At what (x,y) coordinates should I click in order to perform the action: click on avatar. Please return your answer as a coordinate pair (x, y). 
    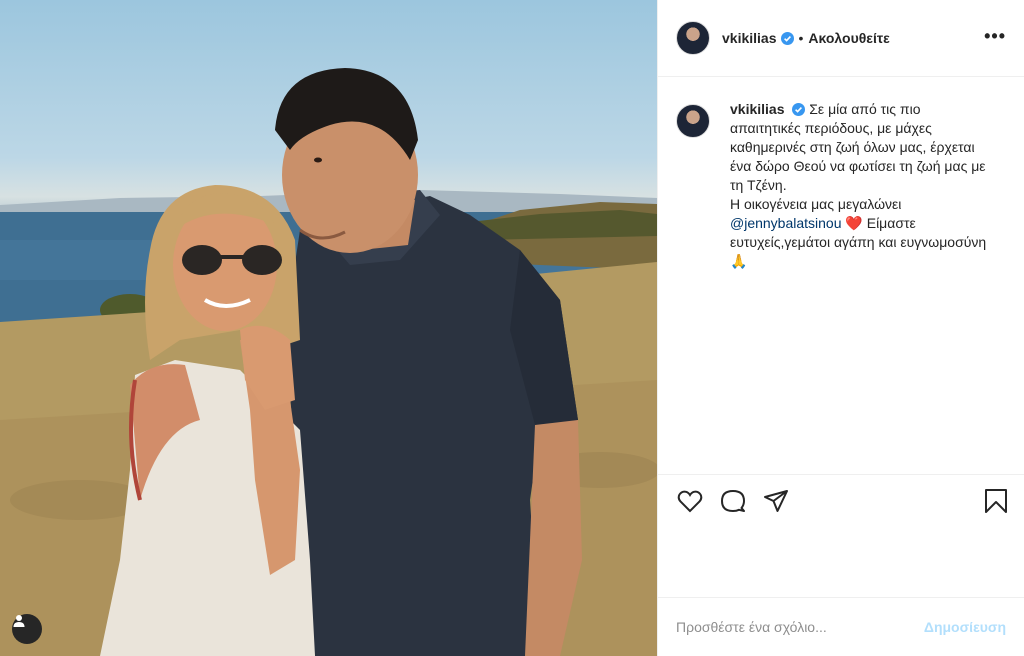
    Looking at the image, I should click on (693, 38).